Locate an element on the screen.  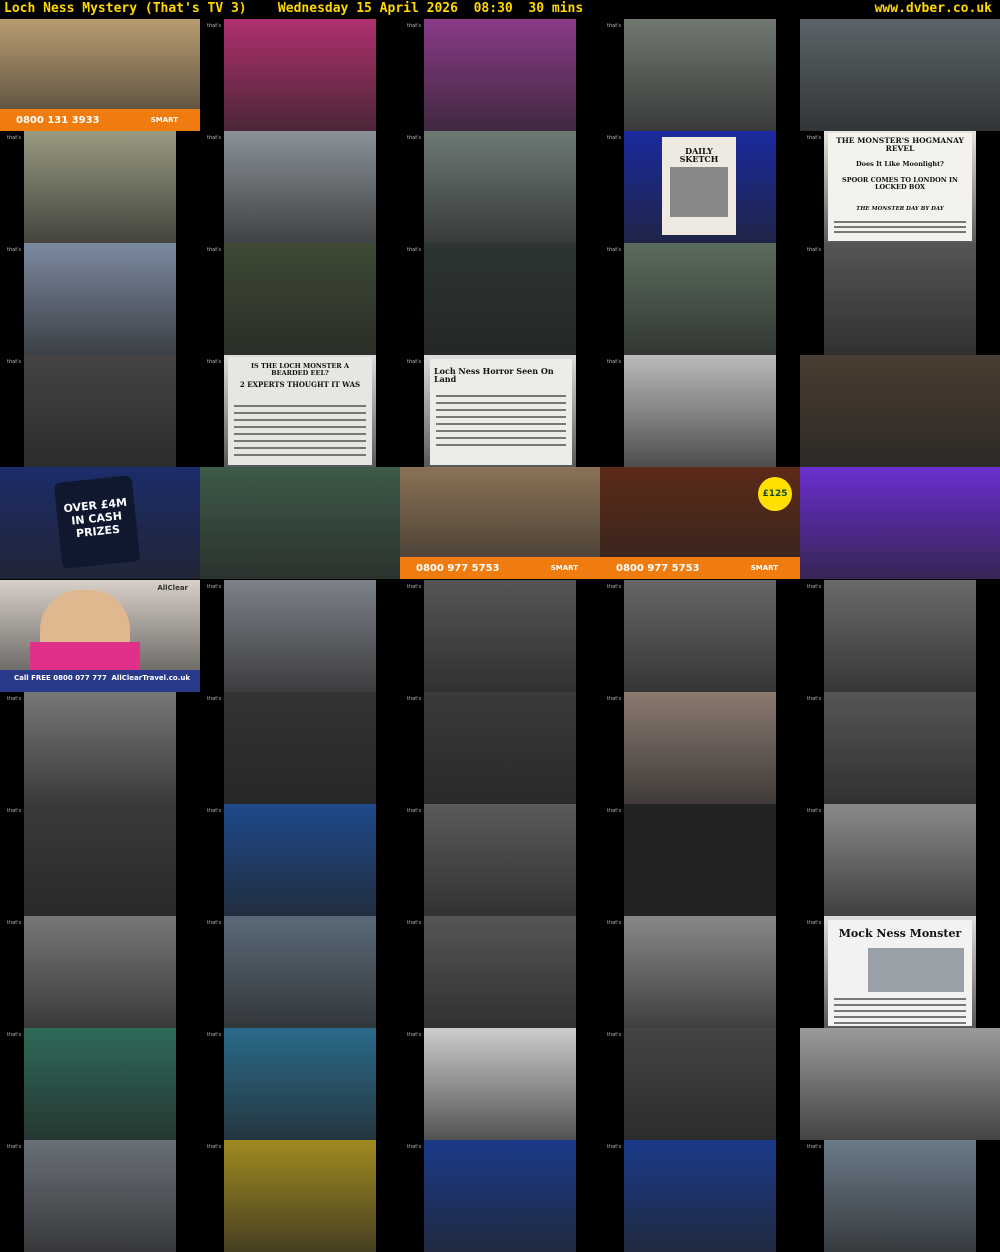
thumbnail: DAILY SKETCH that's is located at coordinates (700, 187).